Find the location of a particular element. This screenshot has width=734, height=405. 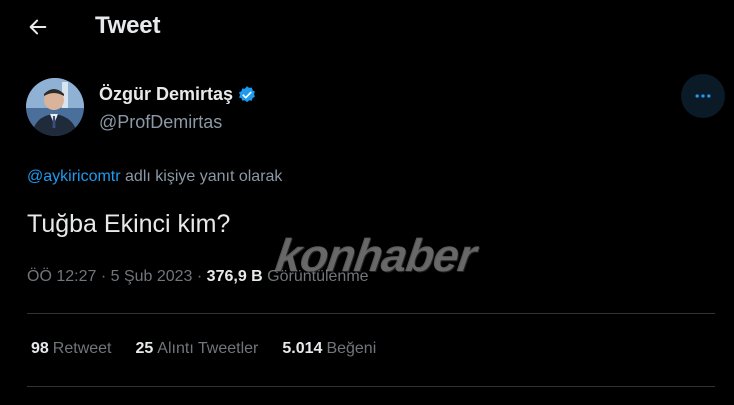

tweet-header: Tweet is located at coordinates (367, 27).